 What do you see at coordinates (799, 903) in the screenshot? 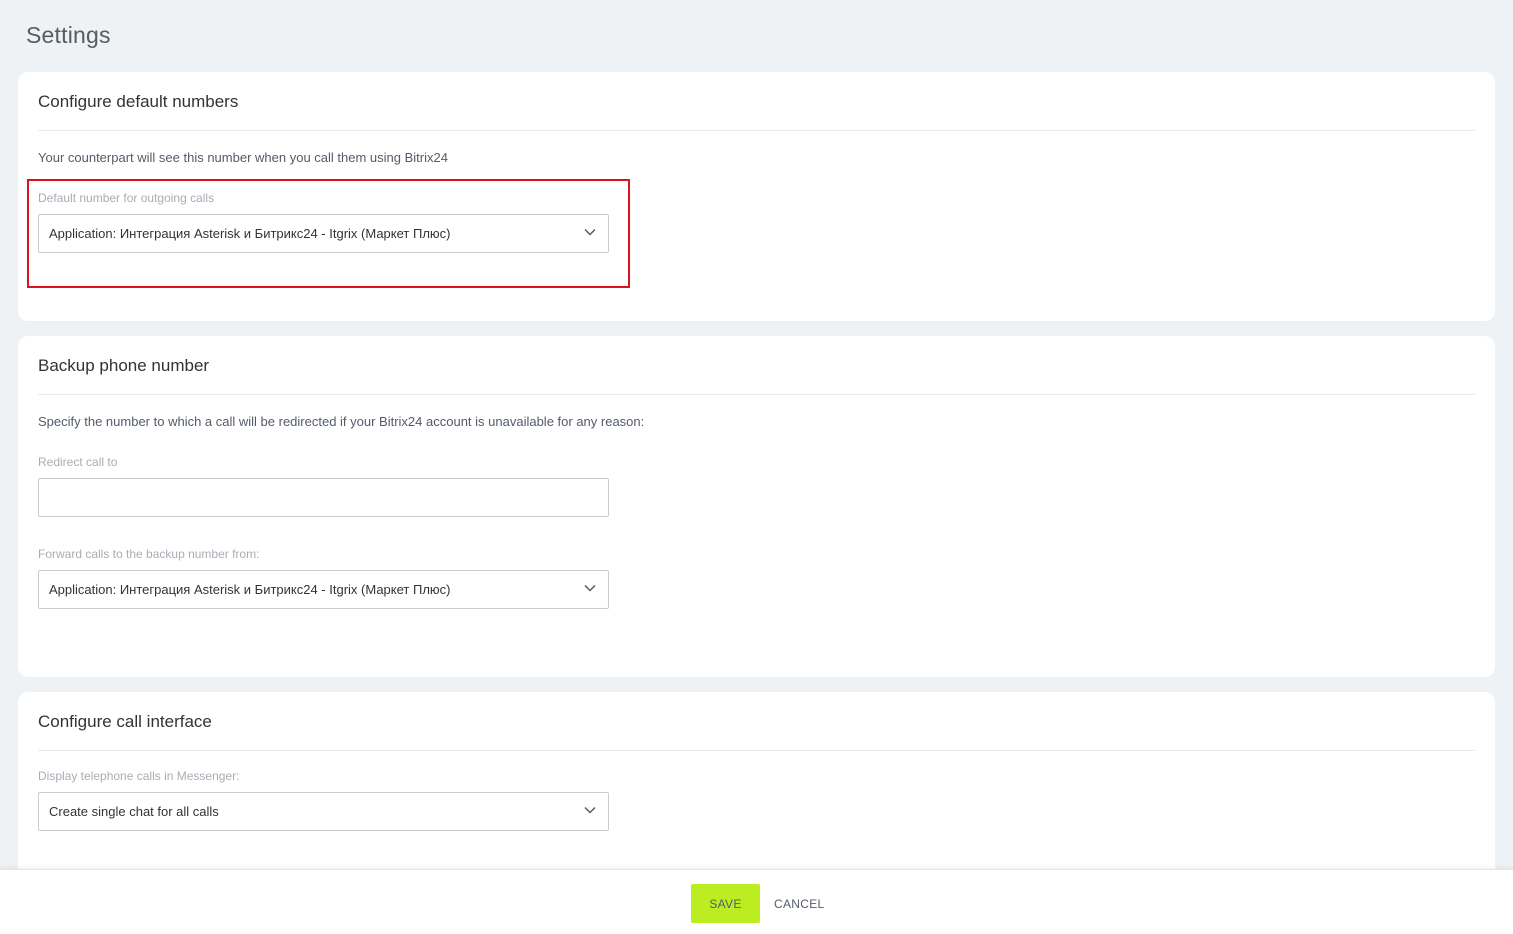
I see `cancel-button: CANCEL` at bounding box center [799, 903].